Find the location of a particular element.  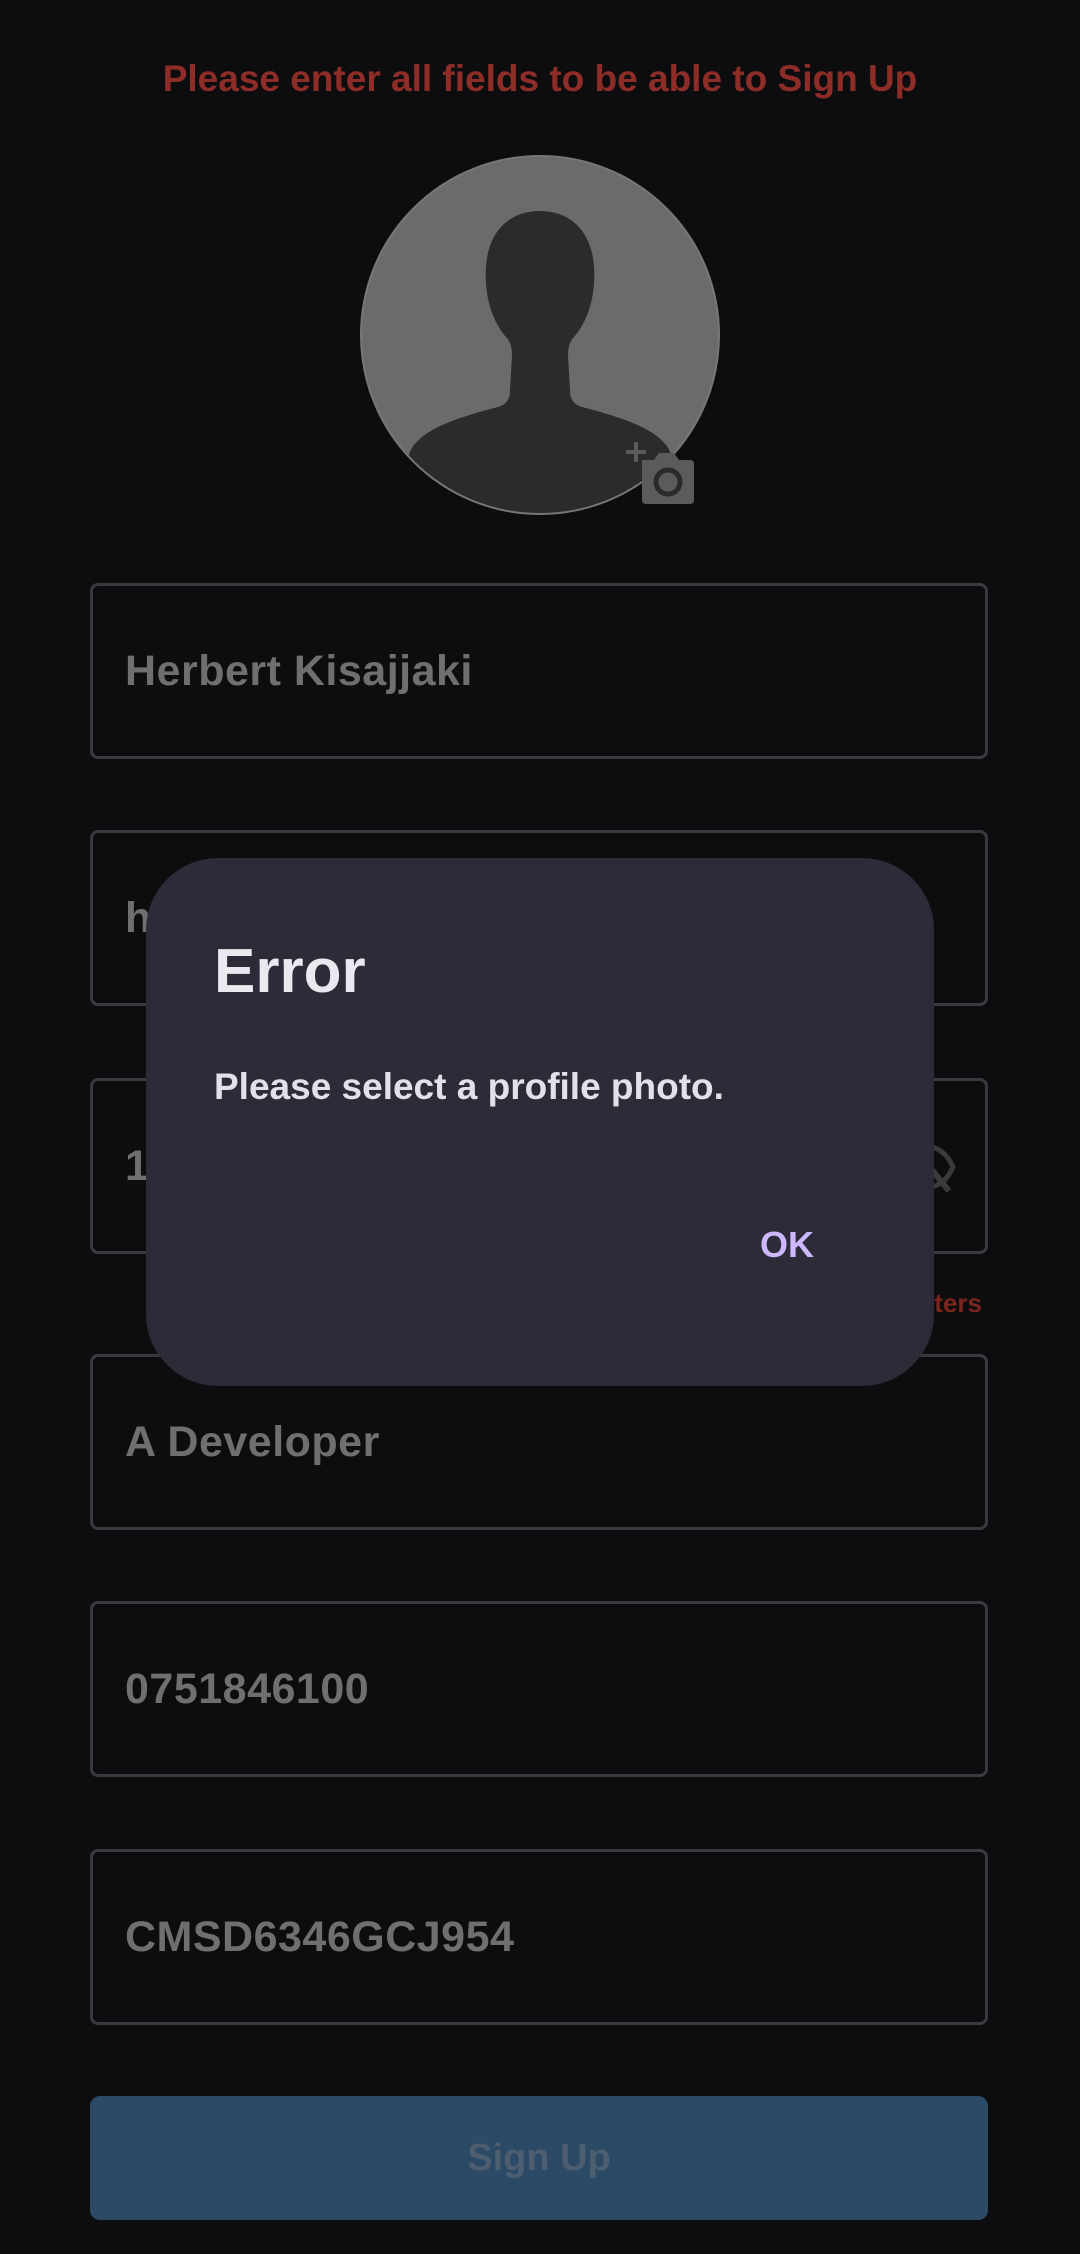

id-number-field-value: CMSD6346GCJ954 is located at coordinates (320, 1936).